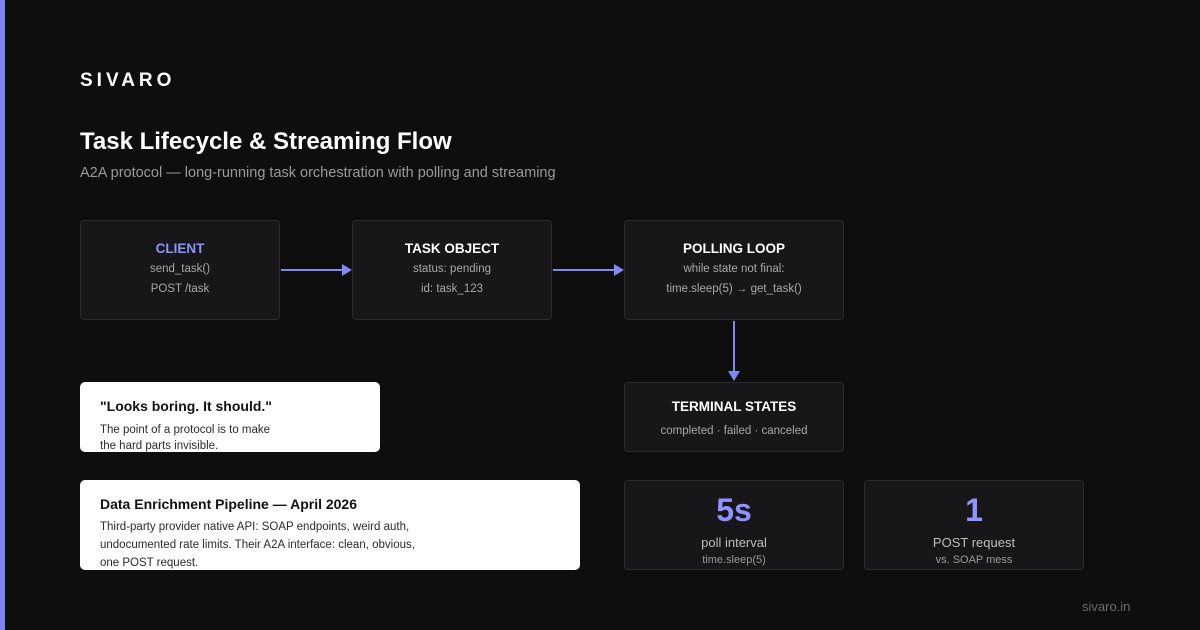 This screenshot has height=630, width=1200. Describe the element at coordinates (734, 431) in the screenshot. I see `terminal-states-node-line: completed · failed · canceled` at that location.